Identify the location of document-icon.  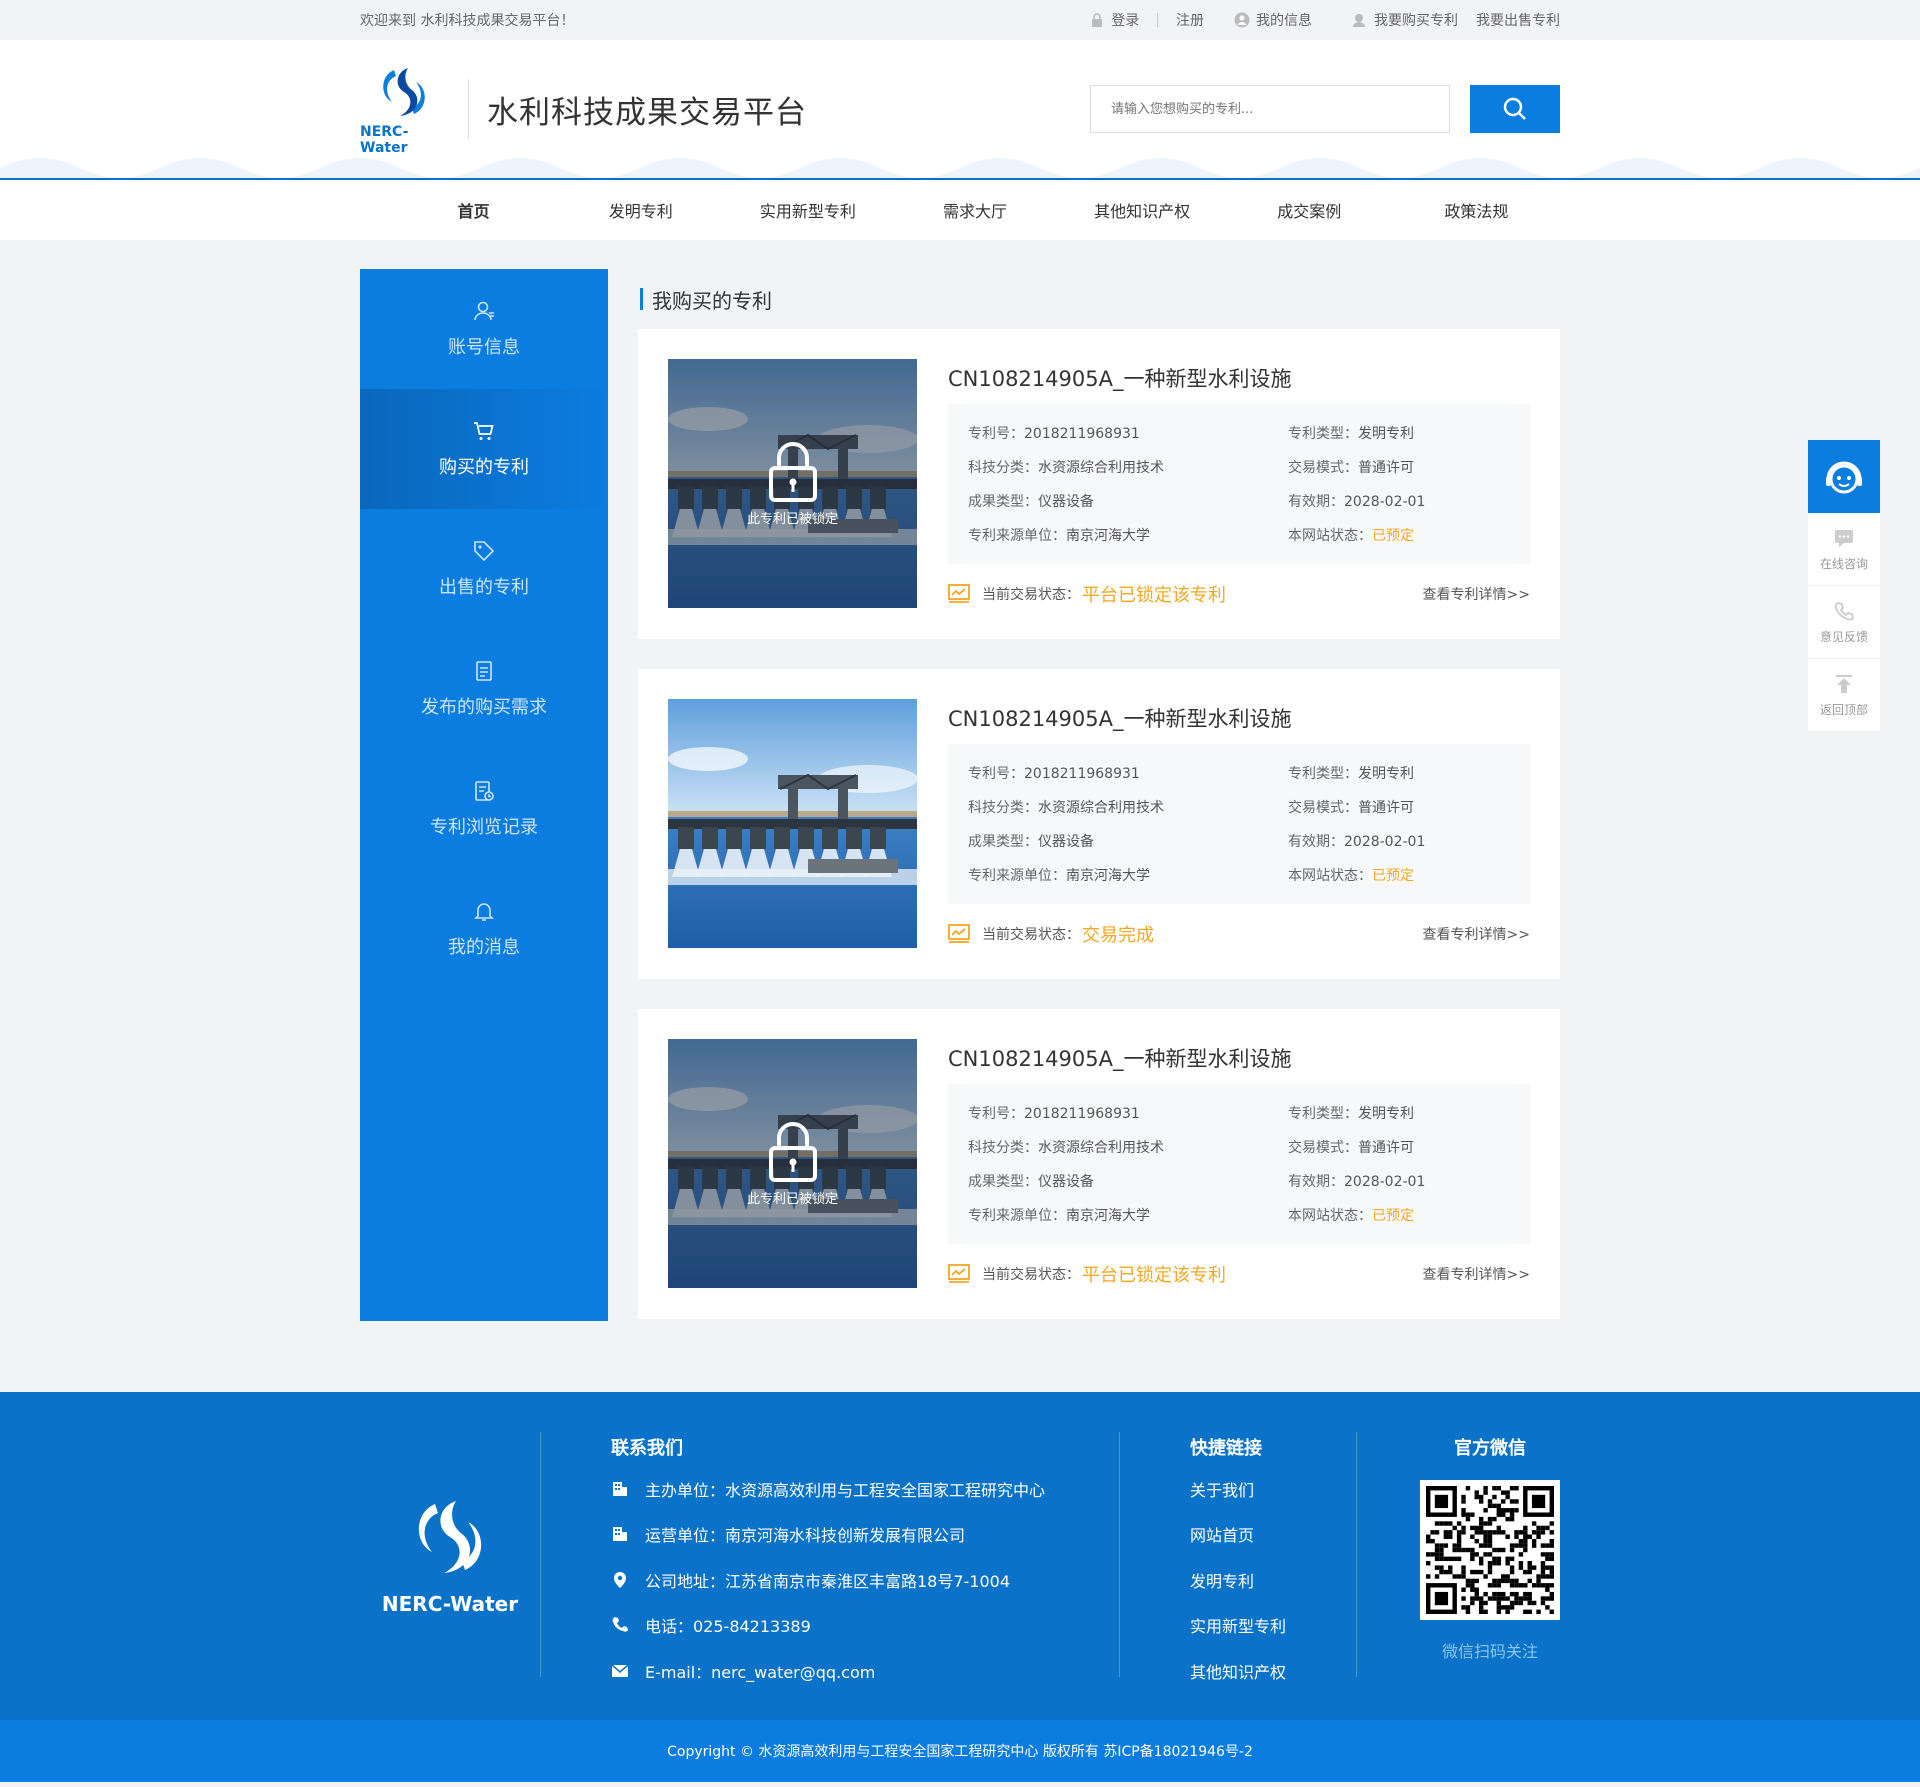
(484, 671).